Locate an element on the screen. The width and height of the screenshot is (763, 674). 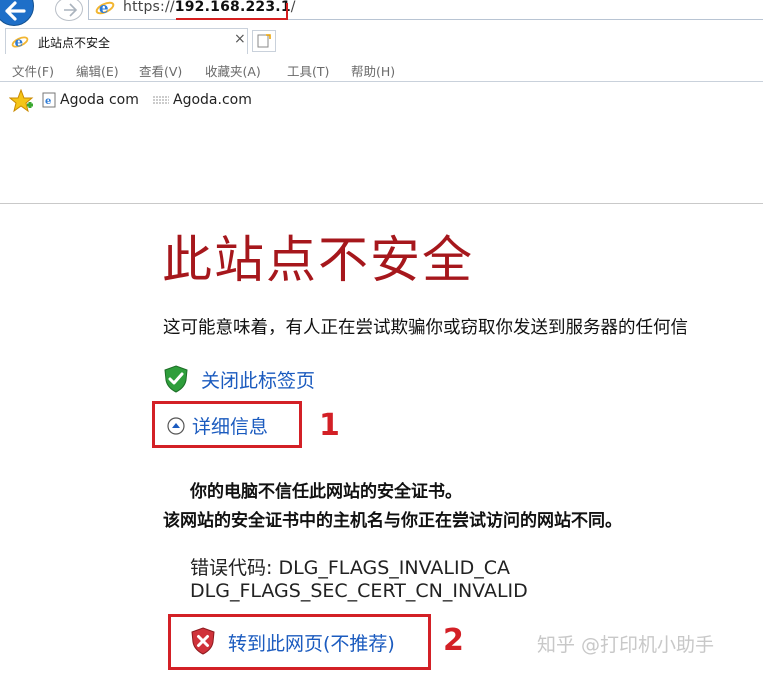
green-shield-check-icon is located at coordinates (176, 379).